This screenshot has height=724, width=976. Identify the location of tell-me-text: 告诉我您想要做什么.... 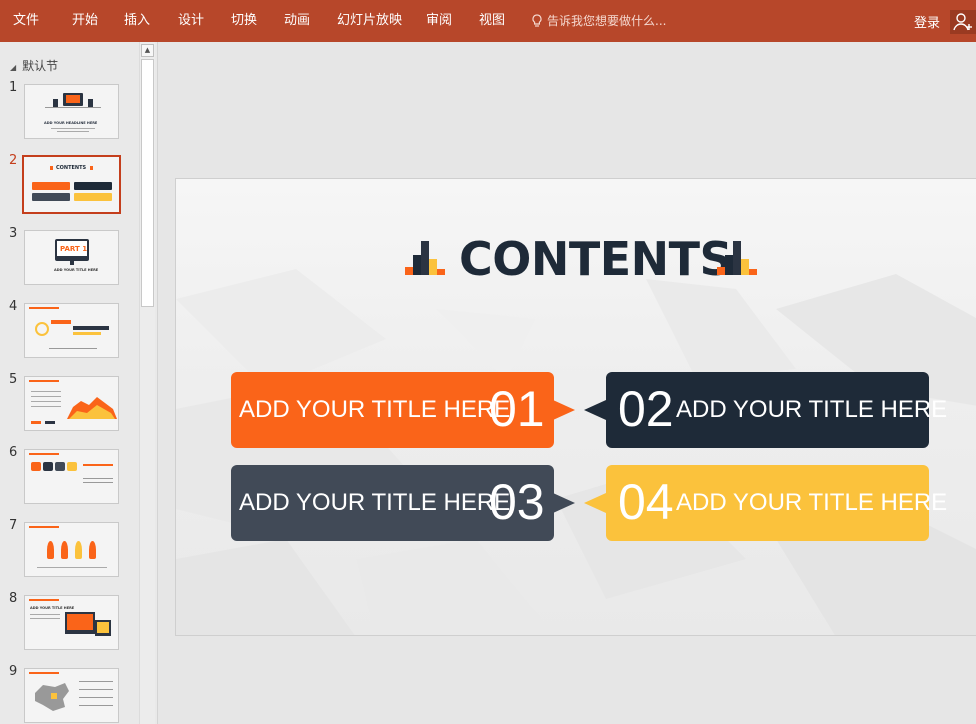
(607, 21).